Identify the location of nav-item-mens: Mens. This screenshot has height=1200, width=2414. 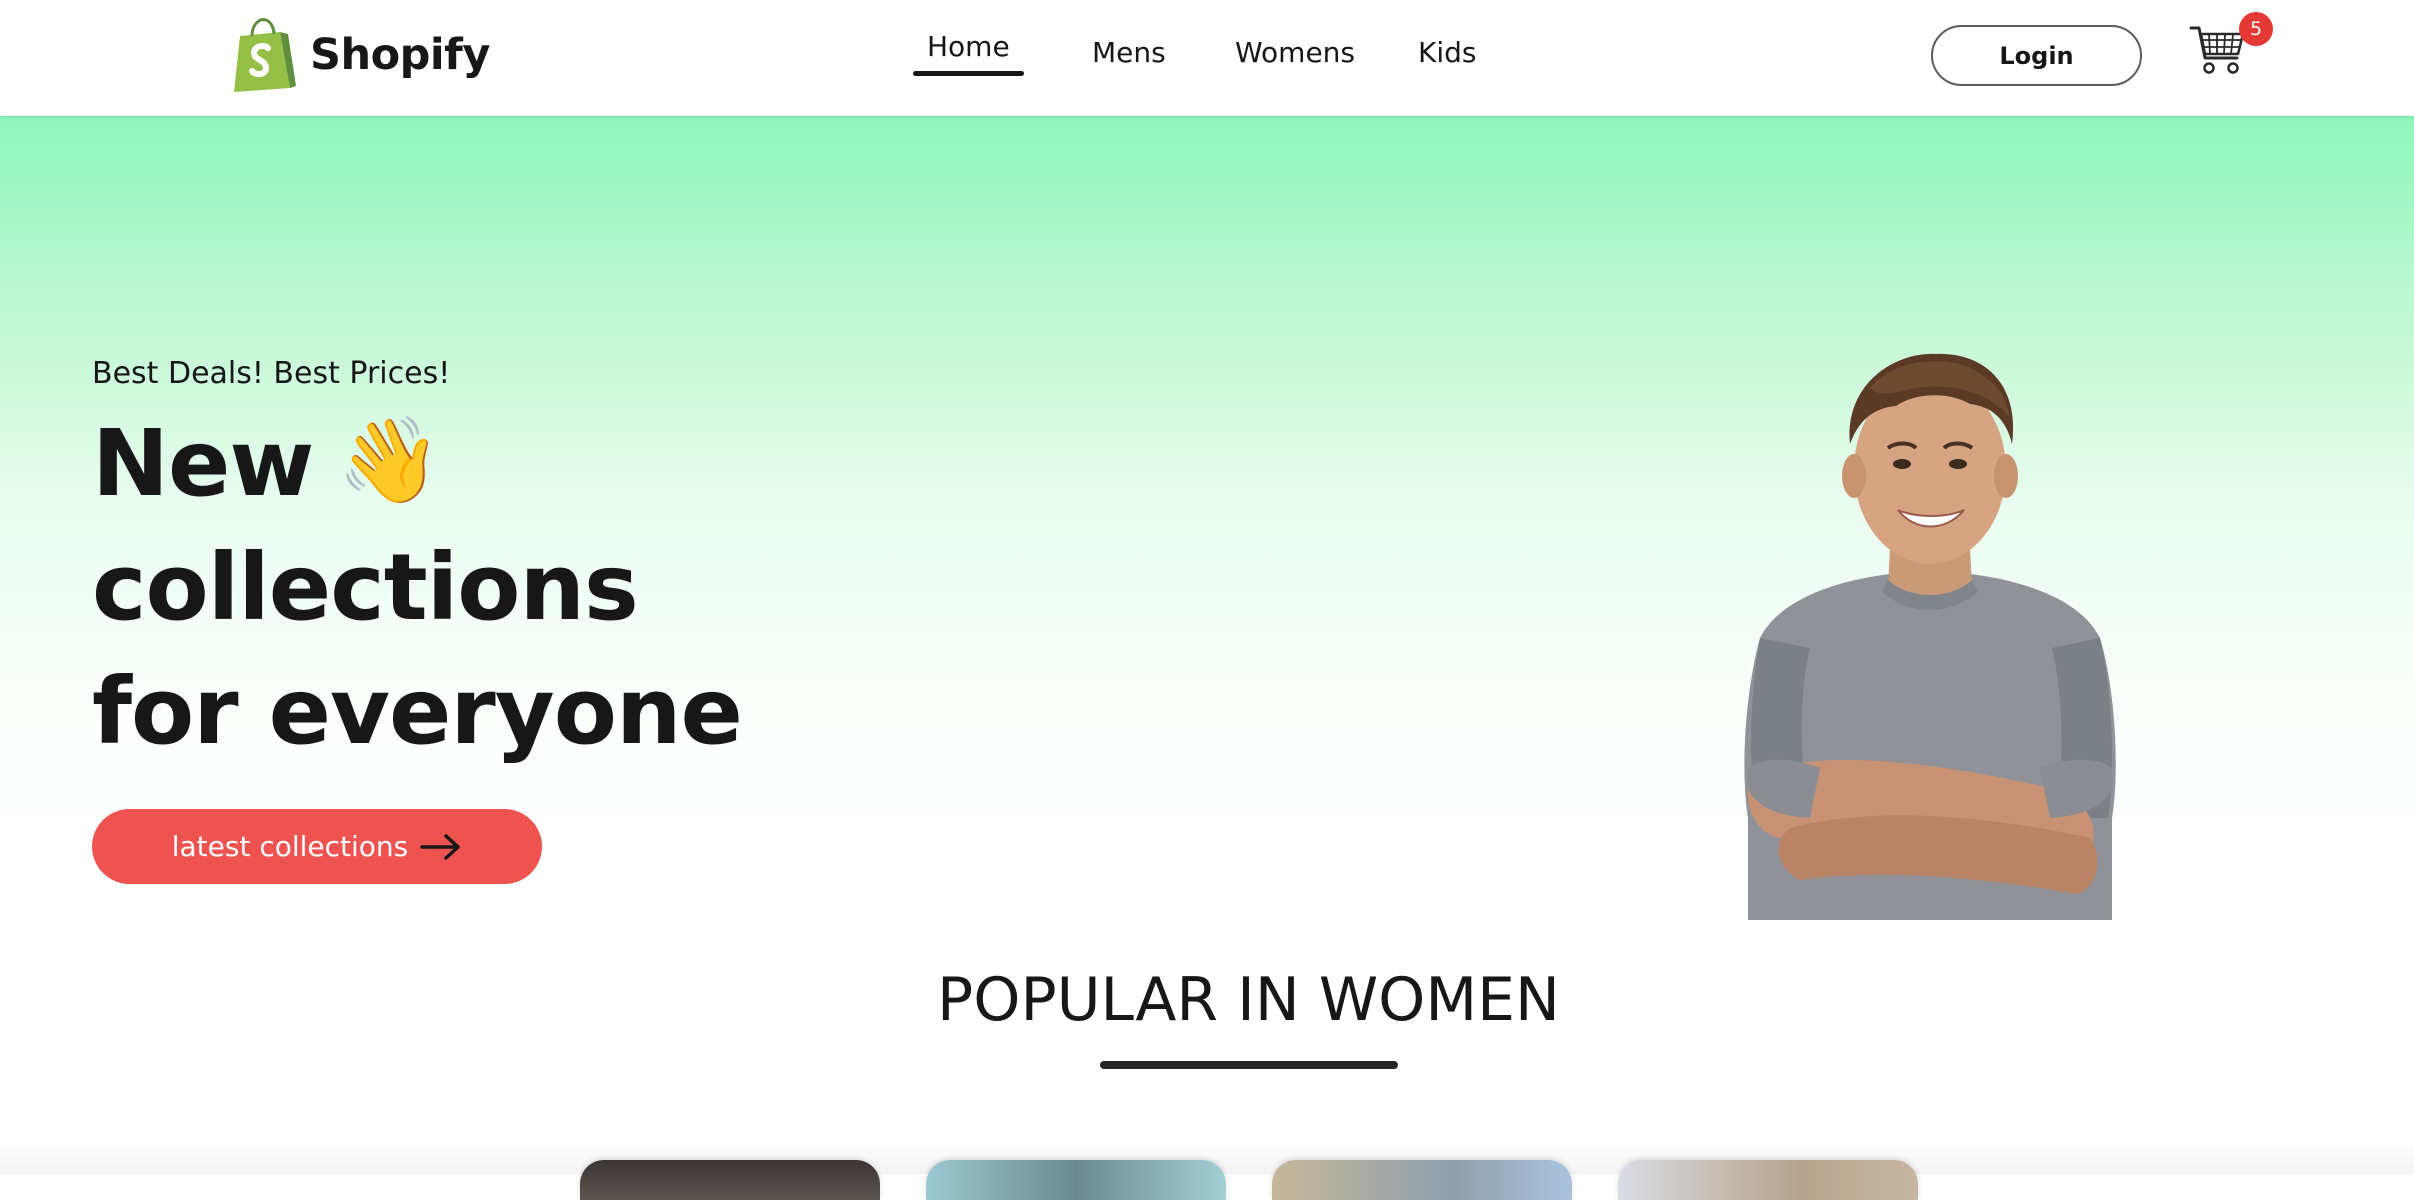
(1129, 52).